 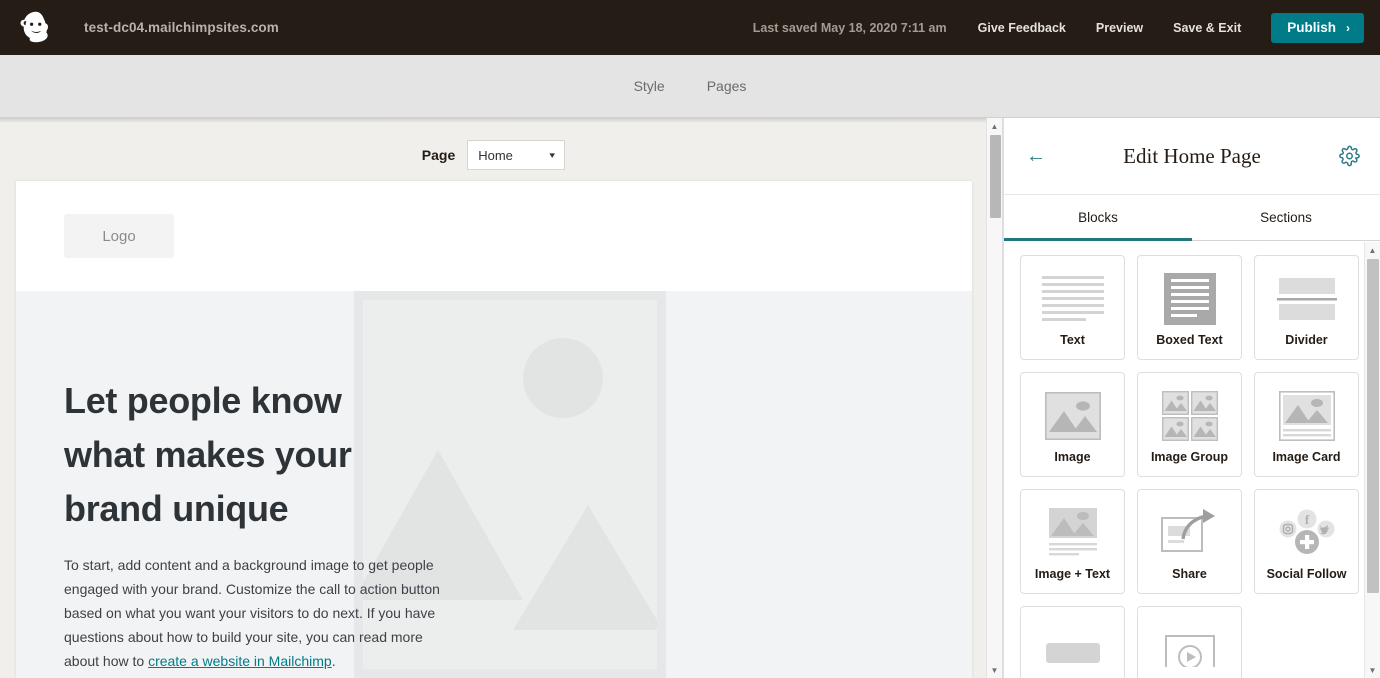 What do you see at coordinates (1286, 217) in the screenshot?
I see `tab-sections: Sections` at bounding box center [1286, 217].